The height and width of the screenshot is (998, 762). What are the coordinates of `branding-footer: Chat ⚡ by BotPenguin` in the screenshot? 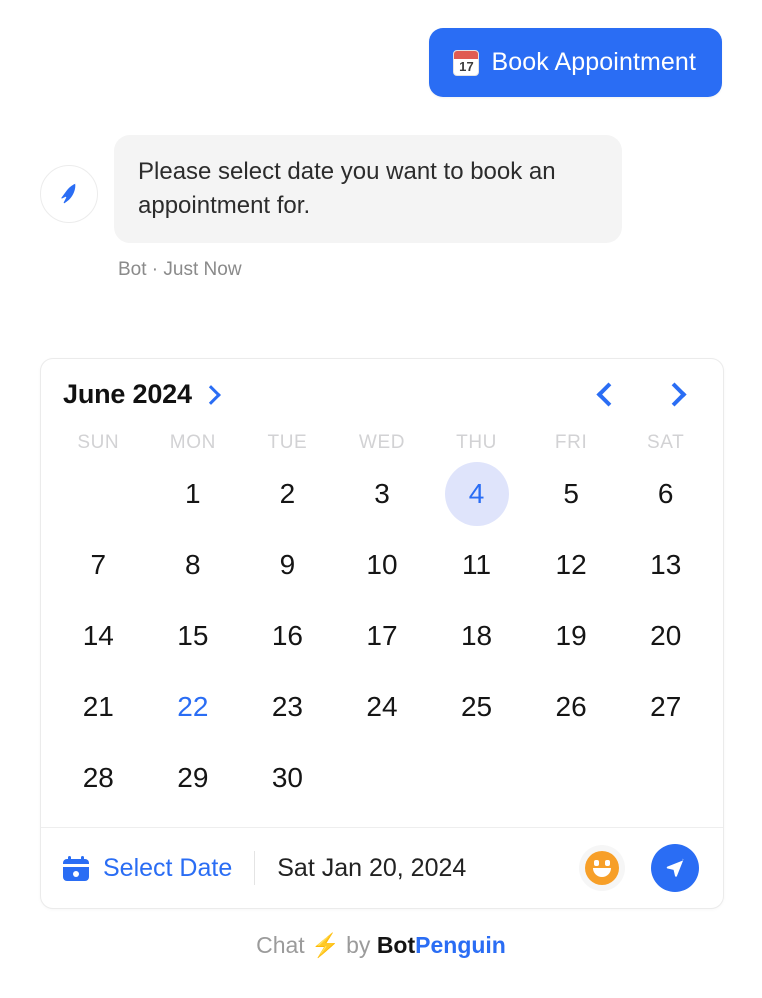 It's located at (381, 945).